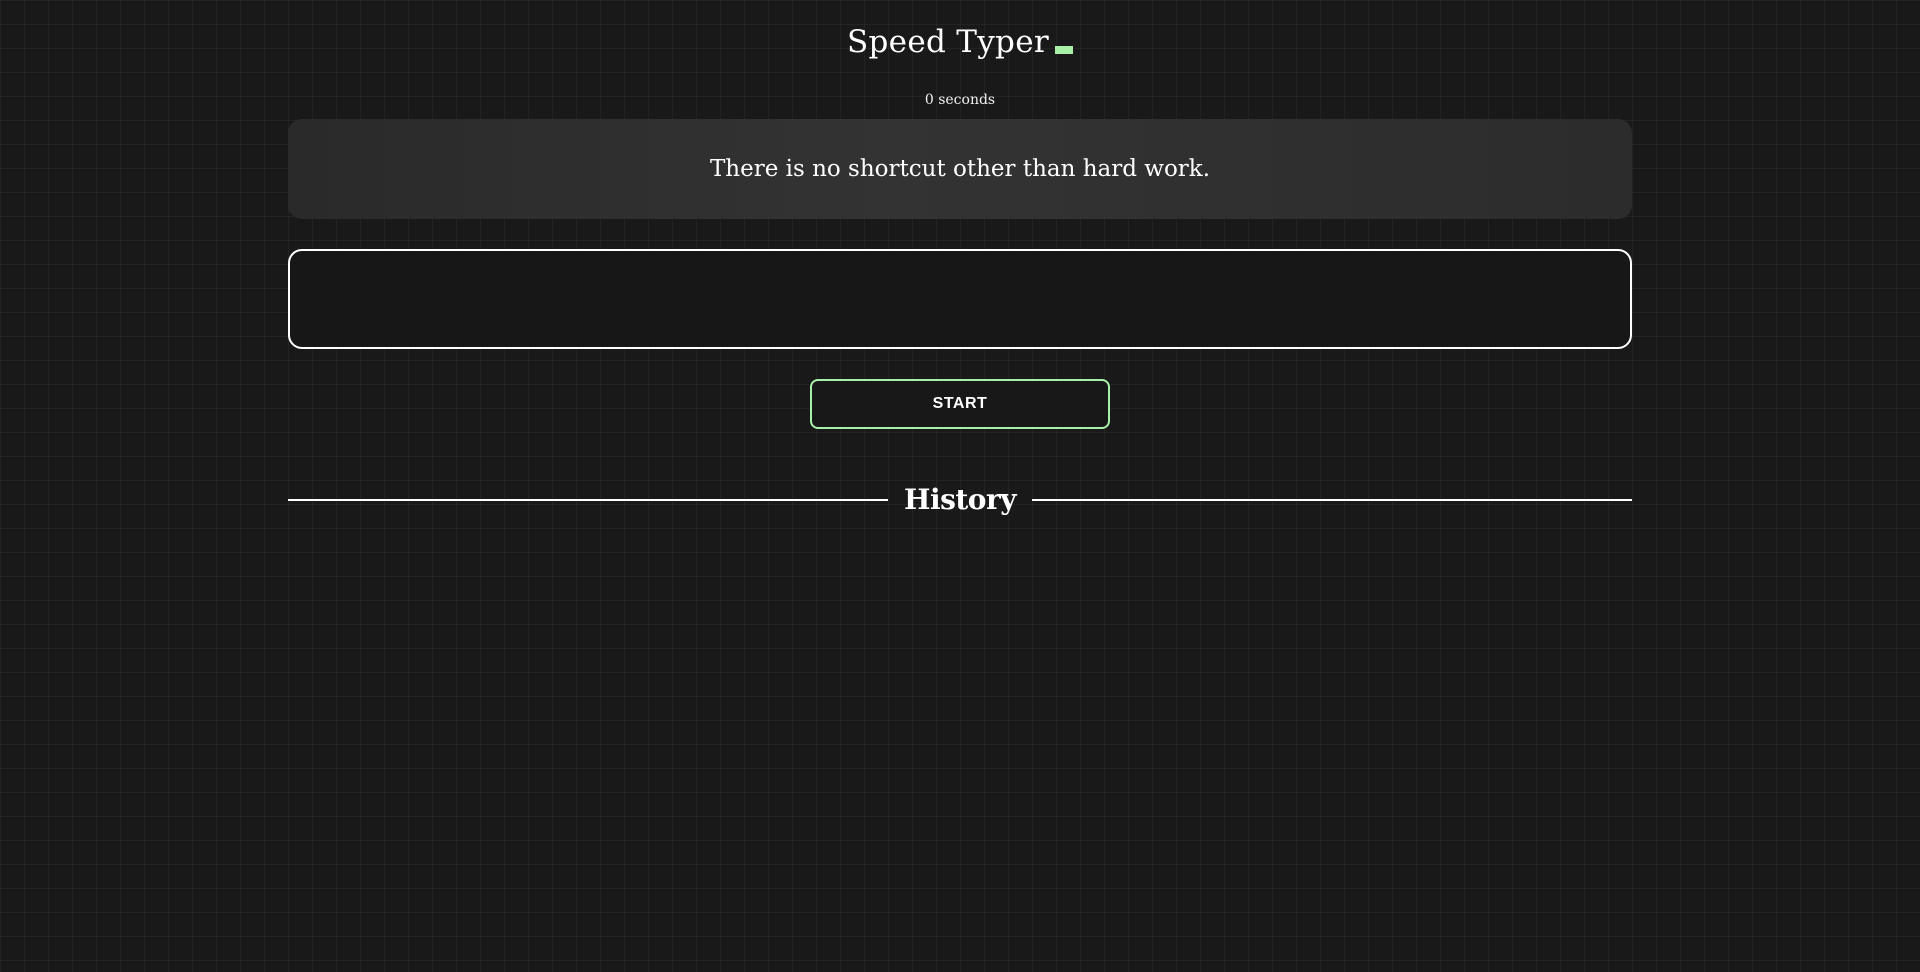  Describe the element at coordinates (960, 404) in the screenshot. I see `start-button: START` at that location.